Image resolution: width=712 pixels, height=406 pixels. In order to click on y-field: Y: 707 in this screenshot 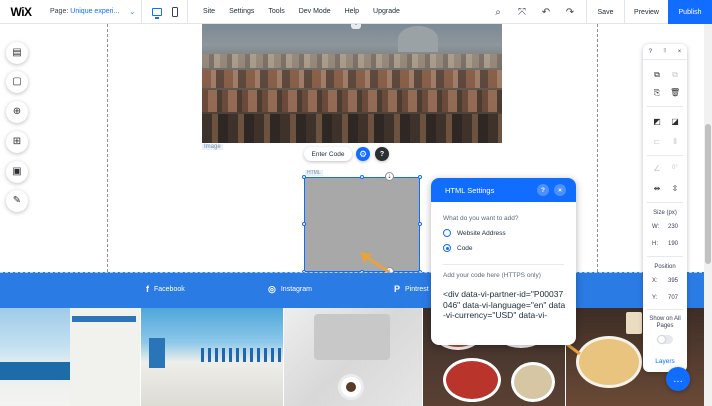, I will do `click(665, 298)`.